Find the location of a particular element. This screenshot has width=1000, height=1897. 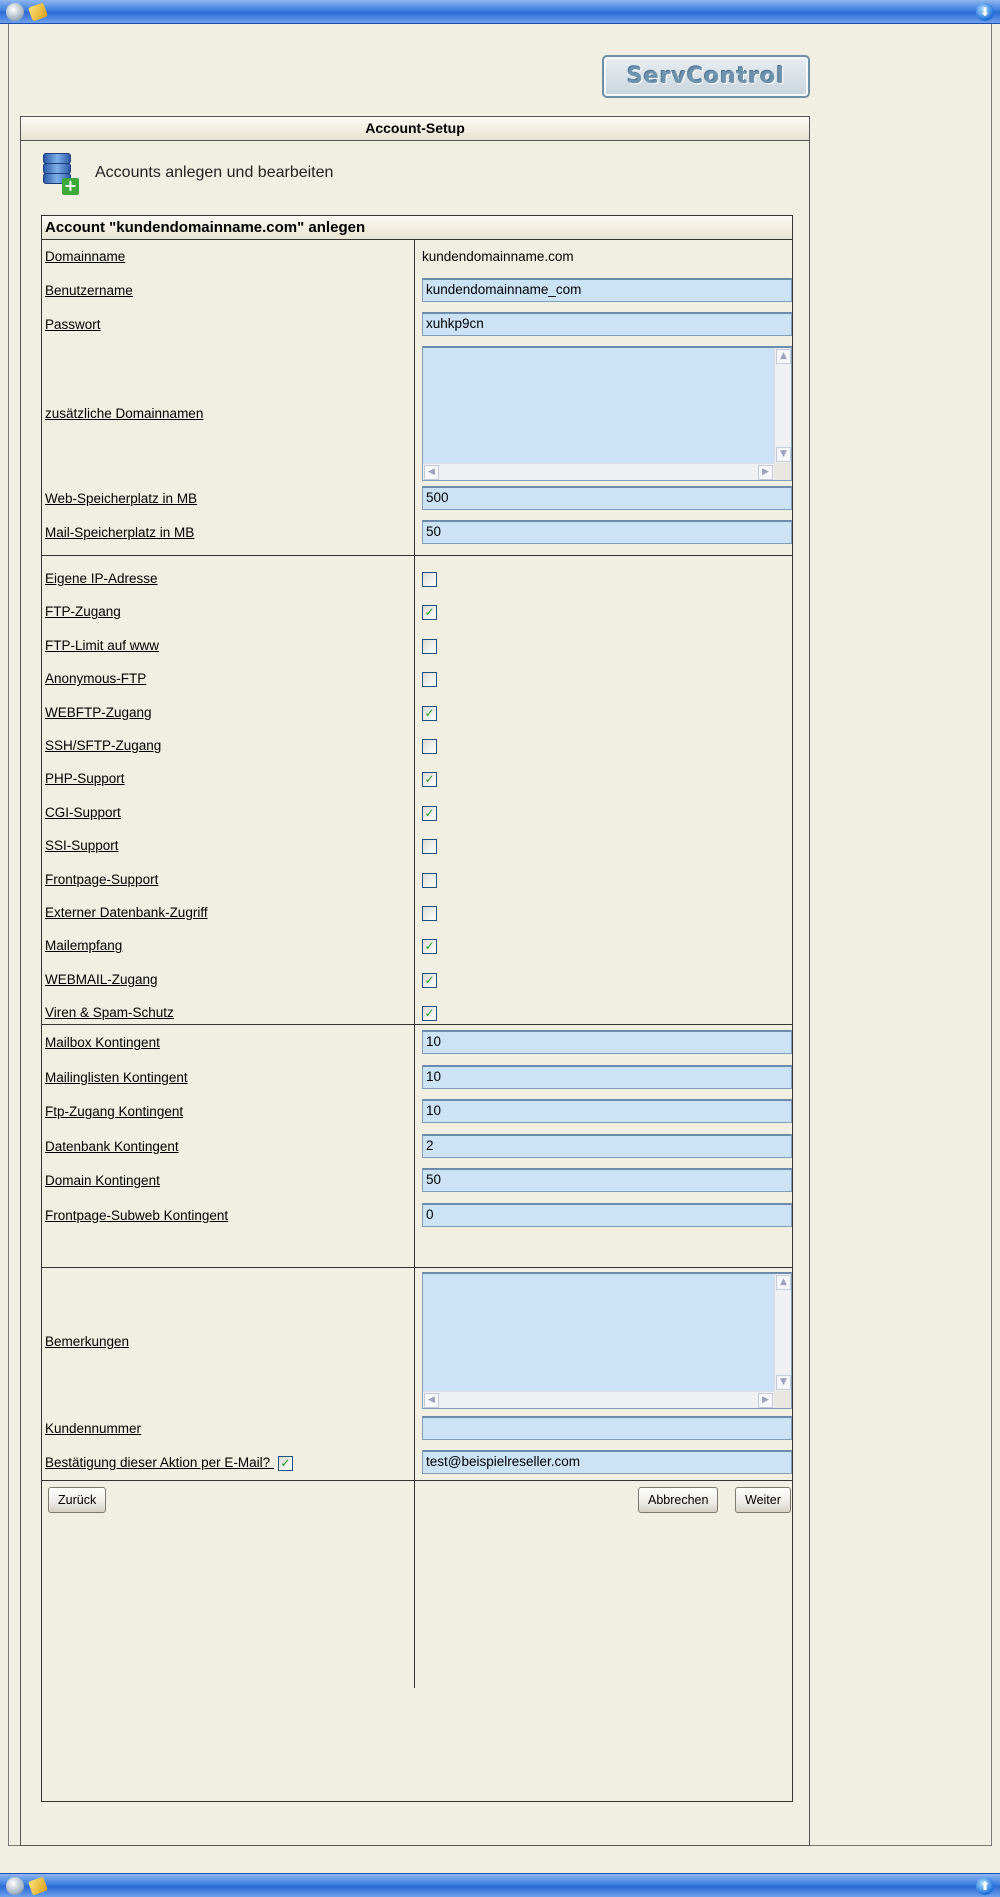

scroll-down-icon: ⬇ is located at coordinates (985, 12).